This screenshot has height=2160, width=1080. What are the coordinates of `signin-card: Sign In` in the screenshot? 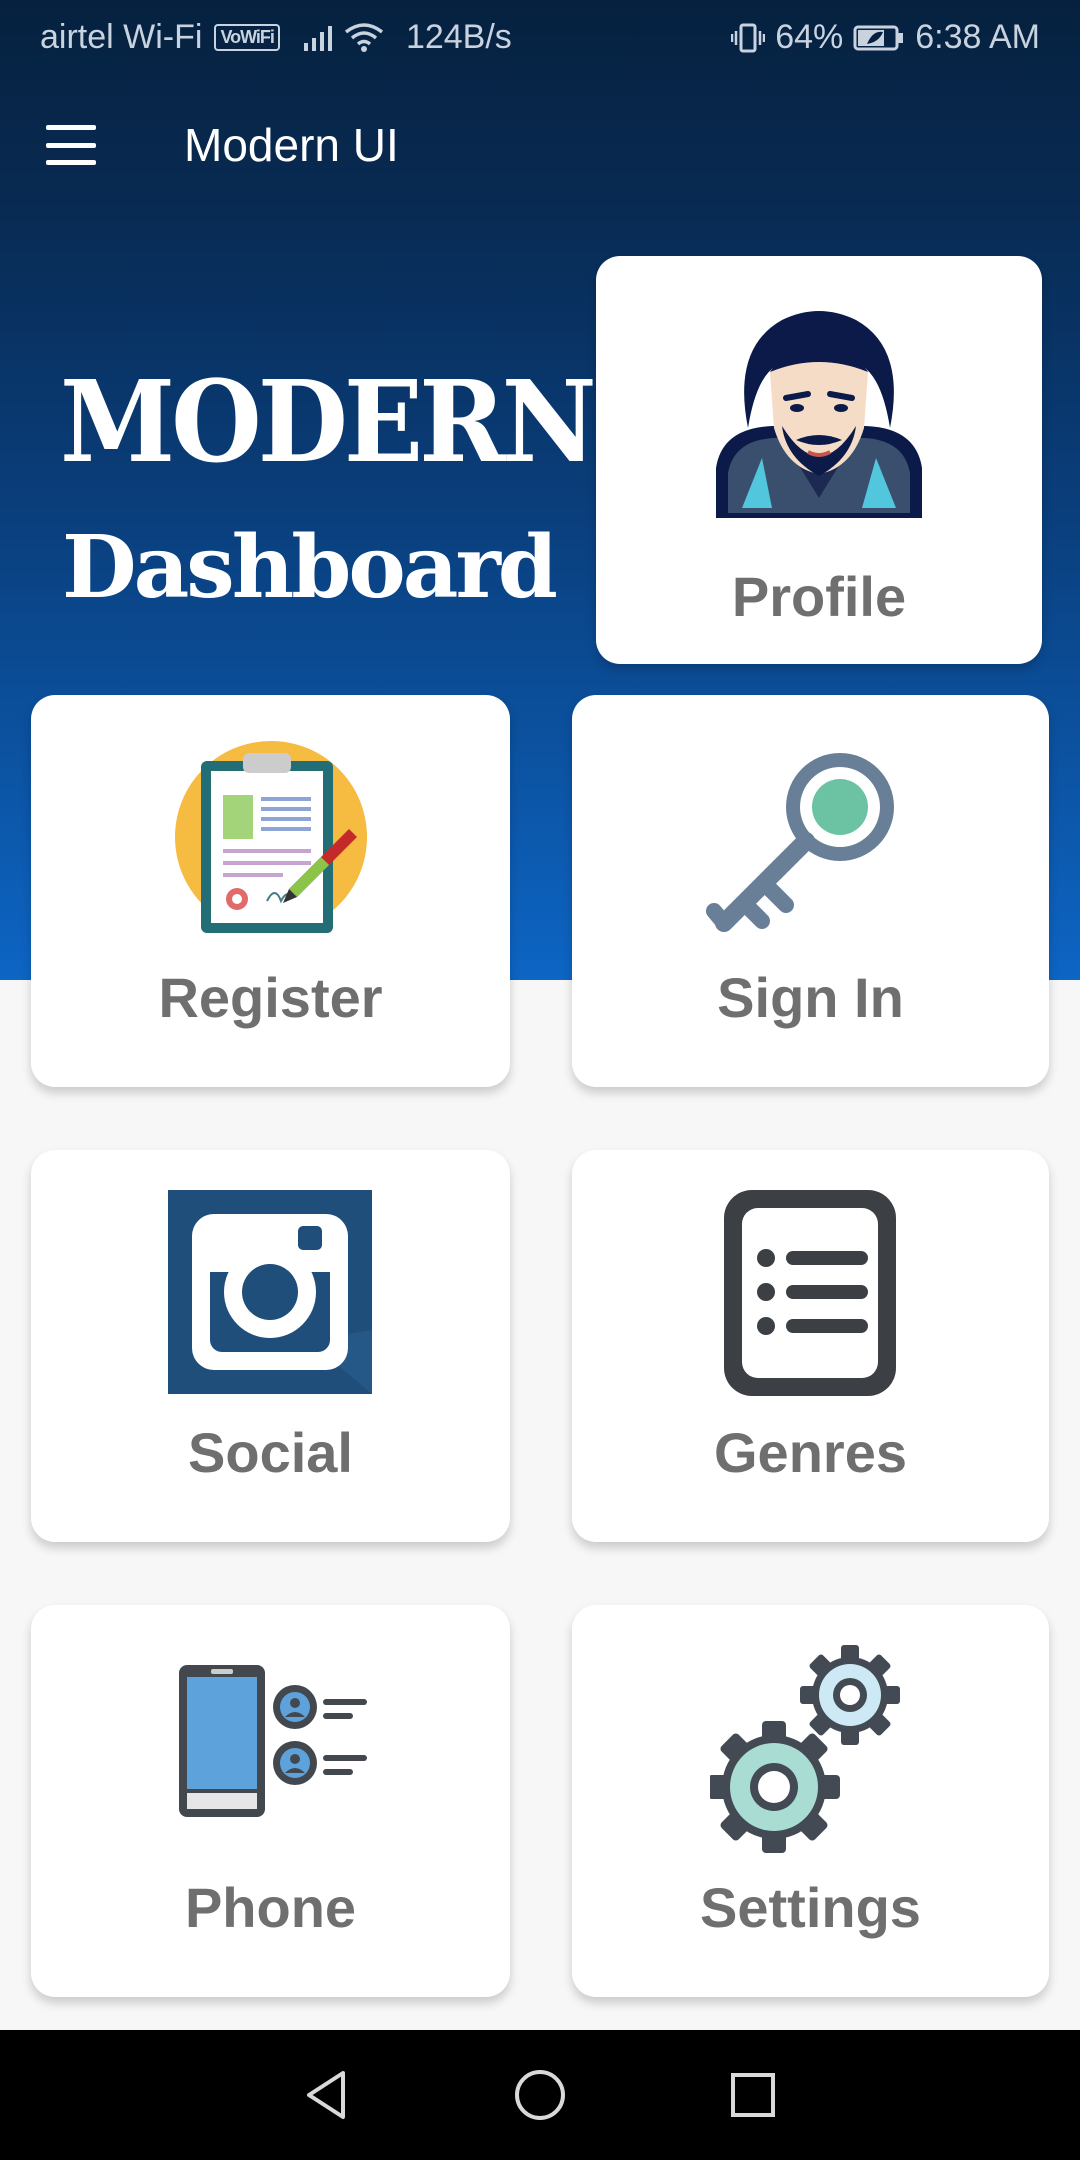 It's located at (810, 891).